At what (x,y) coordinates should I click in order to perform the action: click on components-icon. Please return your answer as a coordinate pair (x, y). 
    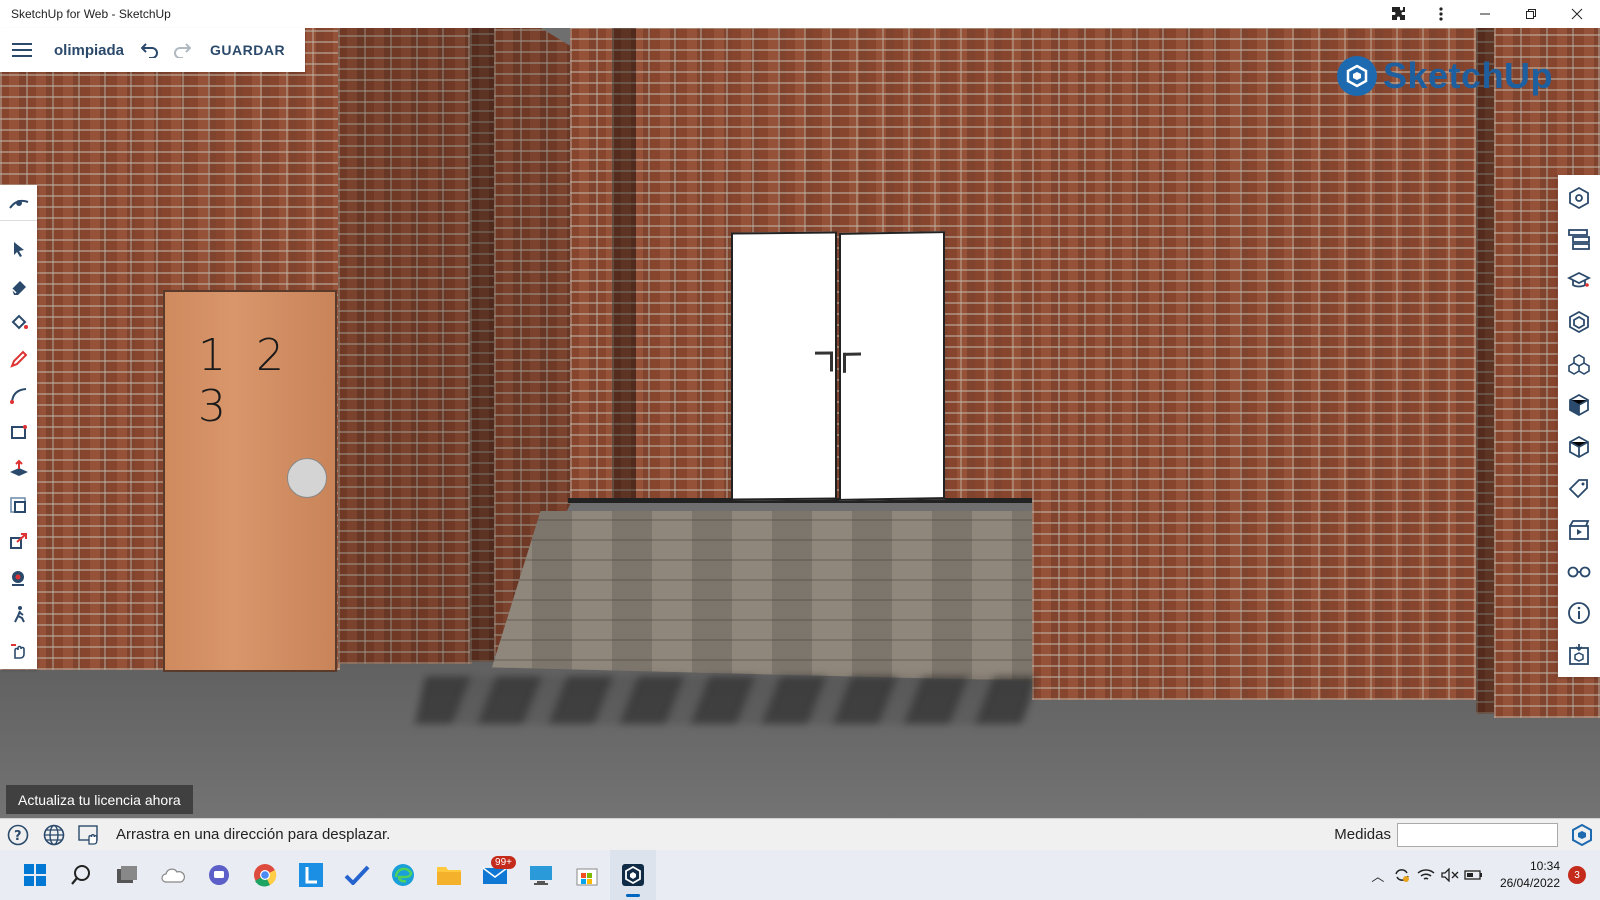
    Looking at the image, I should click on (1579, 323).